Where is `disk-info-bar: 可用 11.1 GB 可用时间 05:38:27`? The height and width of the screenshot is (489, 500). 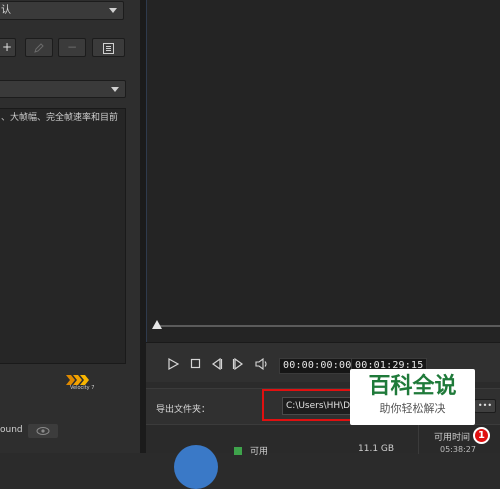 disk-info-bar: 可用 11.1 GB 可用时间 05:38:27 is located at coordinates (323, 456).